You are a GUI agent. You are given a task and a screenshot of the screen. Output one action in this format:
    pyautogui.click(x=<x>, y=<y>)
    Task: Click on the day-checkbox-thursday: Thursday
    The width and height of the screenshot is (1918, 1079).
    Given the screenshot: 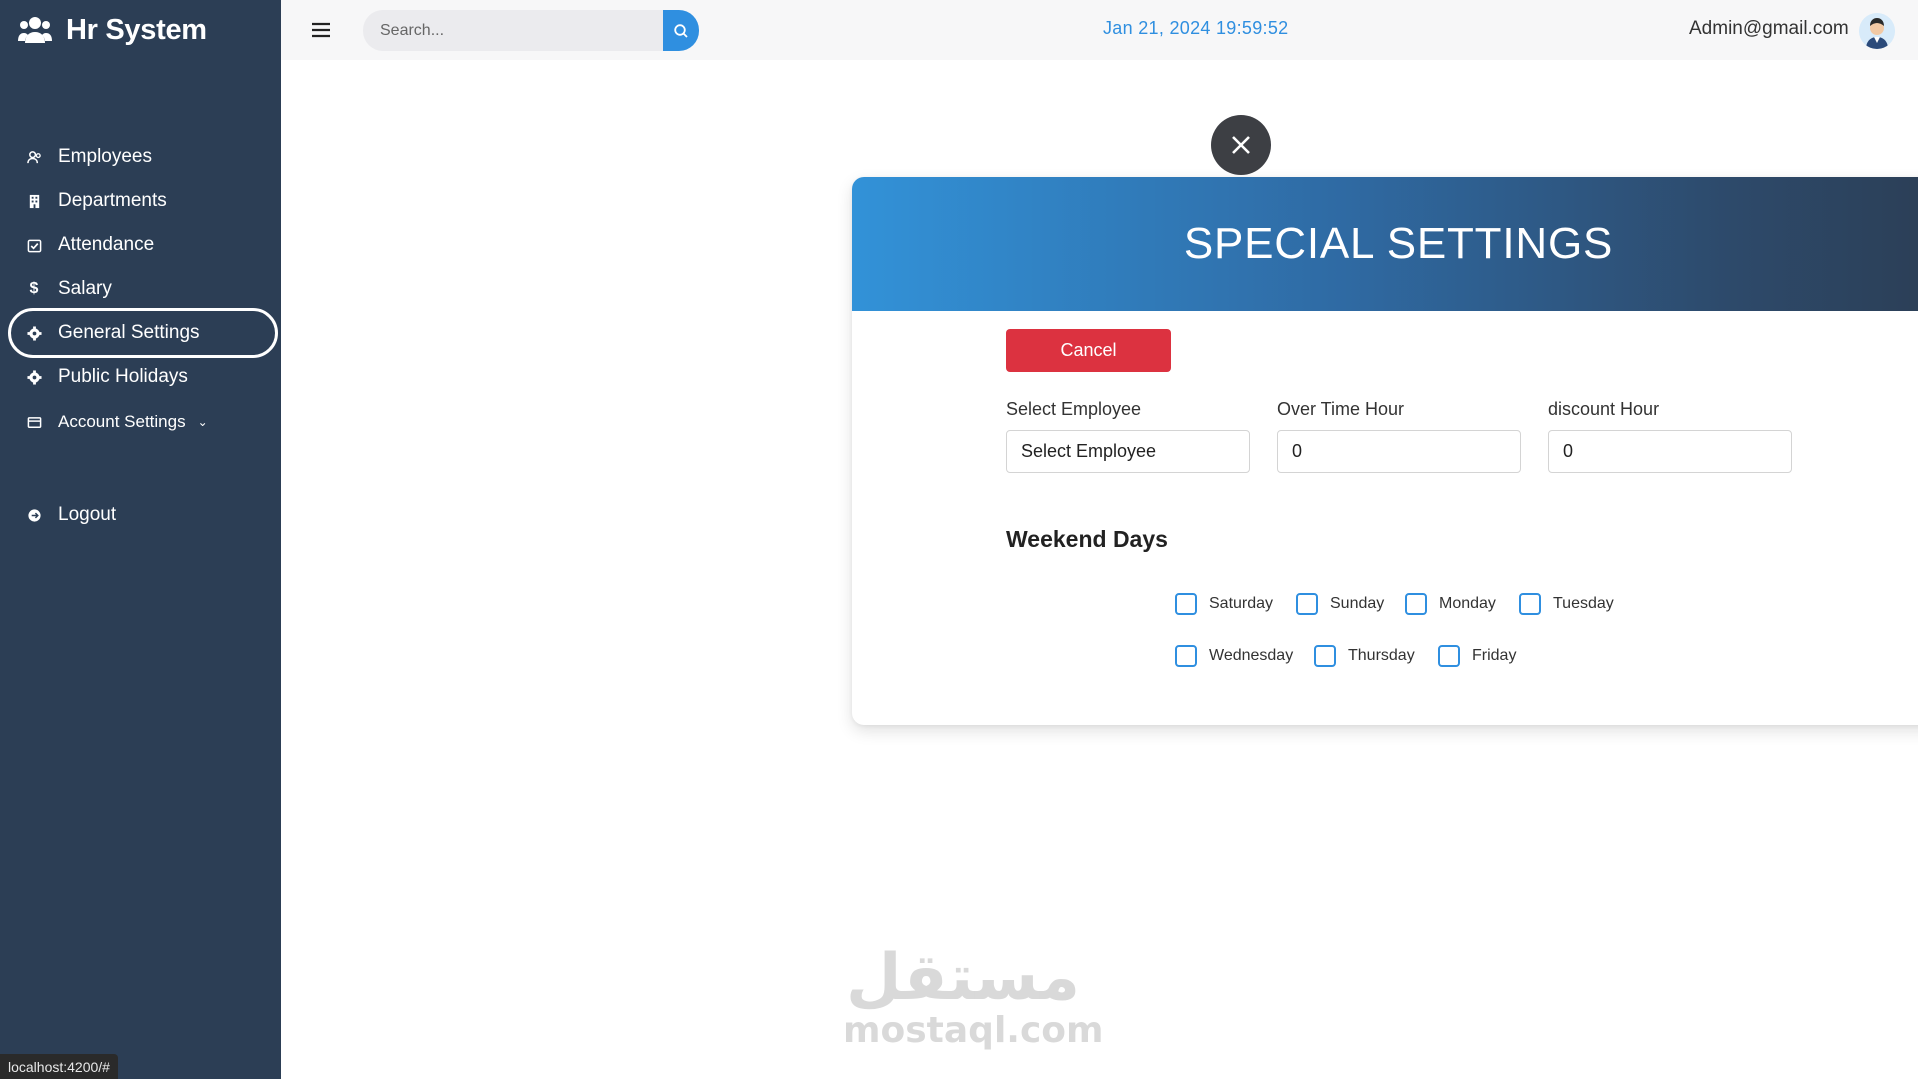 What is the action you would take?
    pyautogui.click(x=1364, y=656)
    